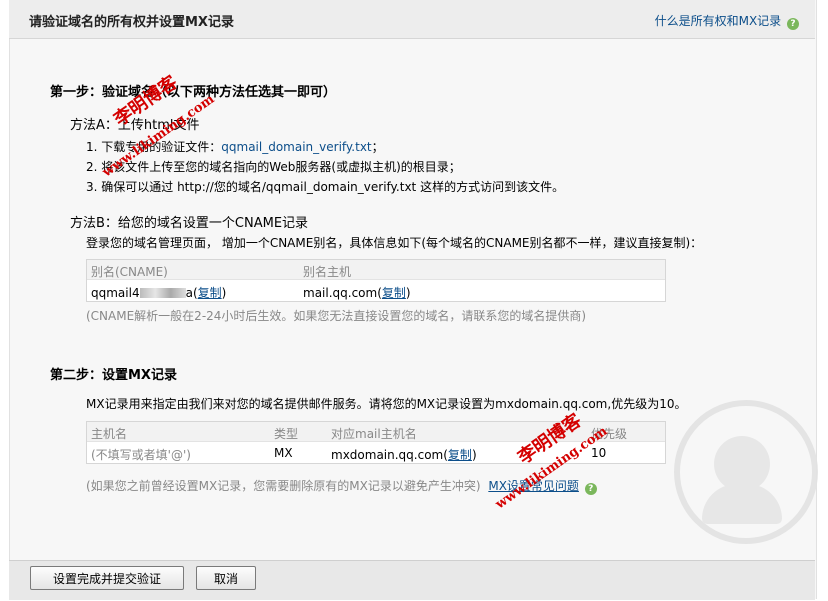 The width and height of the screenshot is (828, 601). What do you see at coordinates (115, 293) in the screenshot?
I see `cname-alias-value: qqmail4` at bounding box center [115, 293].